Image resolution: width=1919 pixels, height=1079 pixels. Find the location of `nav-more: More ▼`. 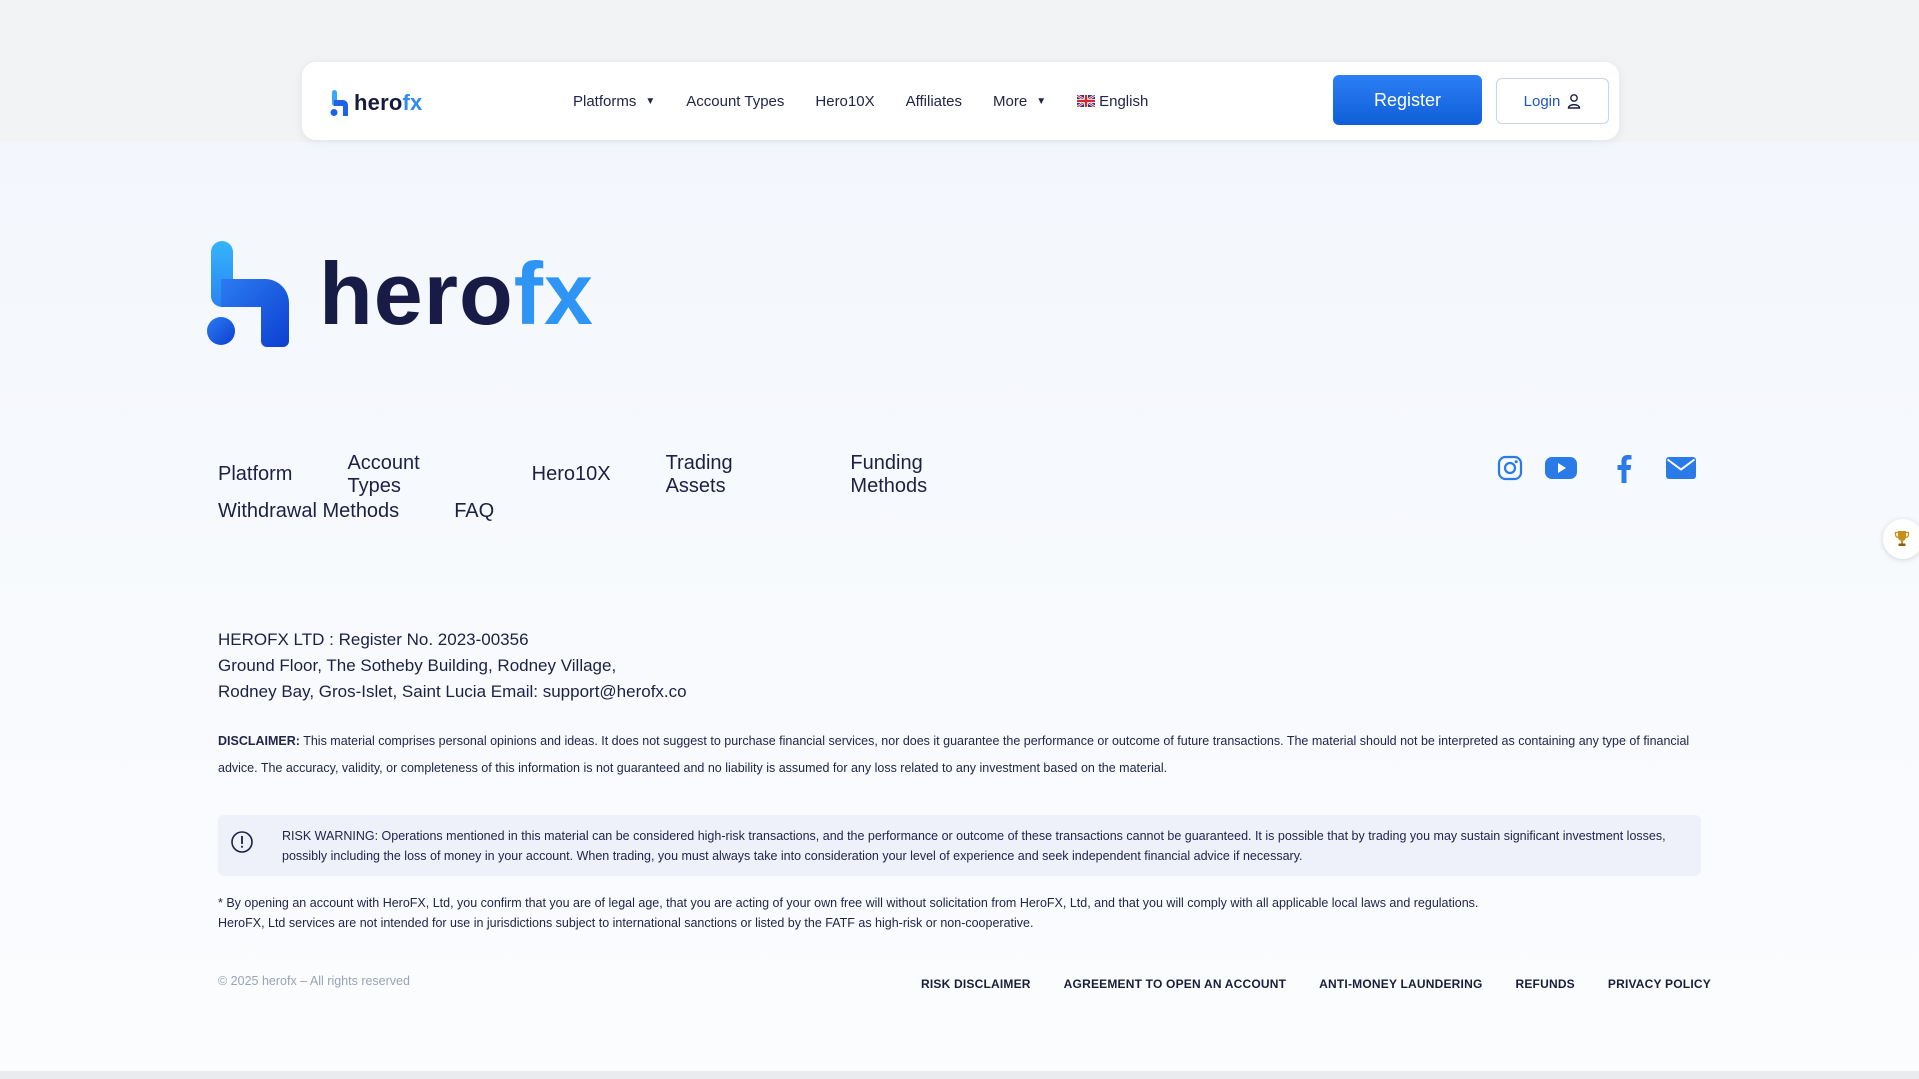

nav-more: More ▼ is located at coordinates (1019, 101).